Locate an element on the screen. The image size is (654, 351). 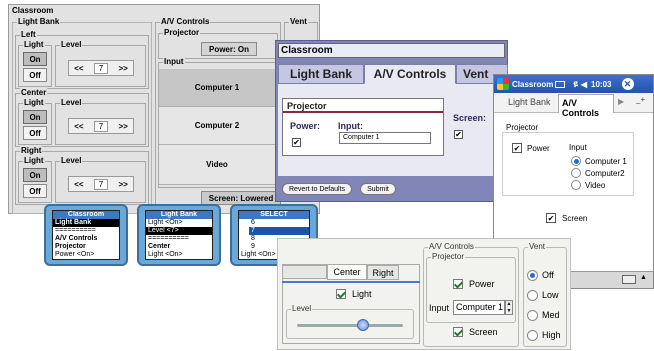
vent-option-label: Low is located at coordinates (550, 295).